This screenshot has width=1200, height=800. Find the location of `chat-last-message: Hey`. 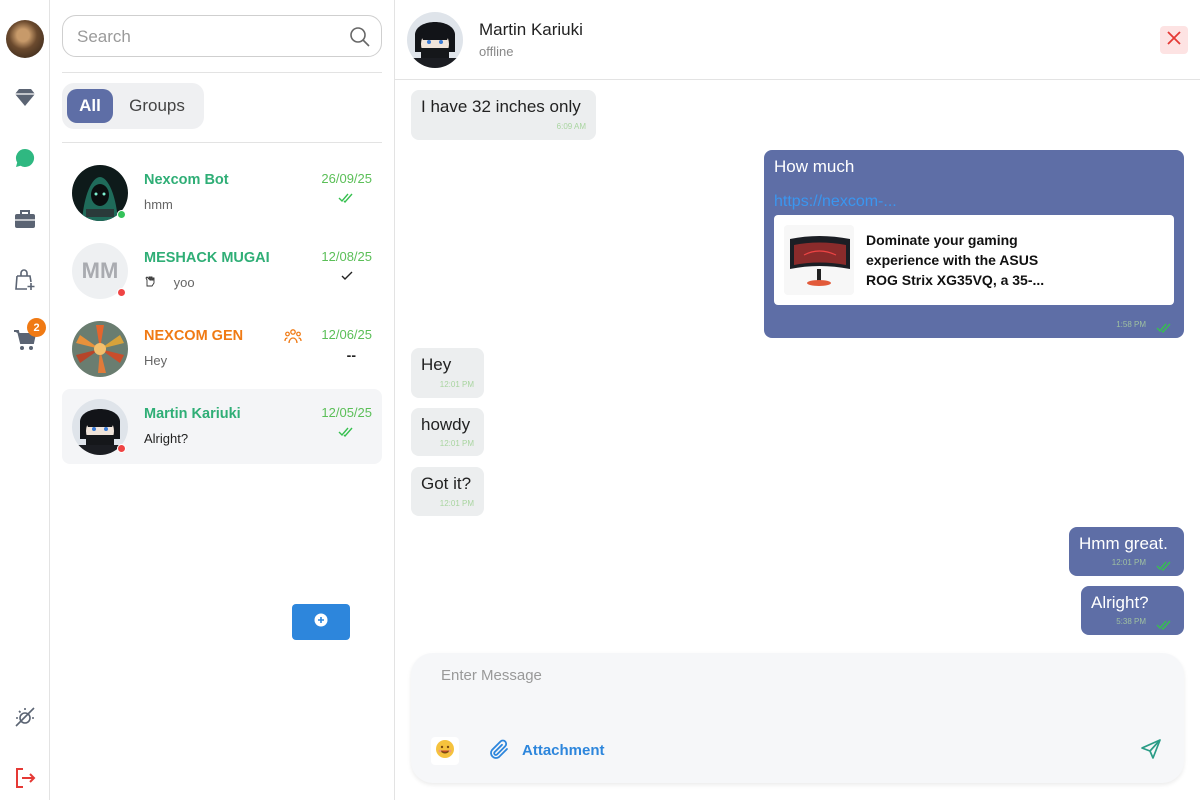

chat-last-message: Hey is located at coordinates (156, 360).